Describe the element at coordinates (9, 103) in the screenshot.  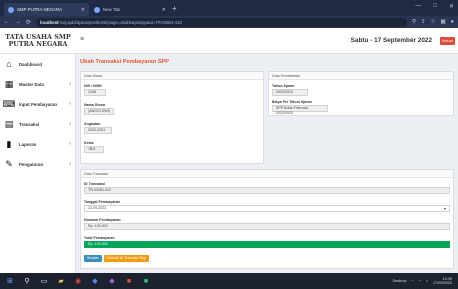
I see `keyboard-icon: ⌨` at that location.